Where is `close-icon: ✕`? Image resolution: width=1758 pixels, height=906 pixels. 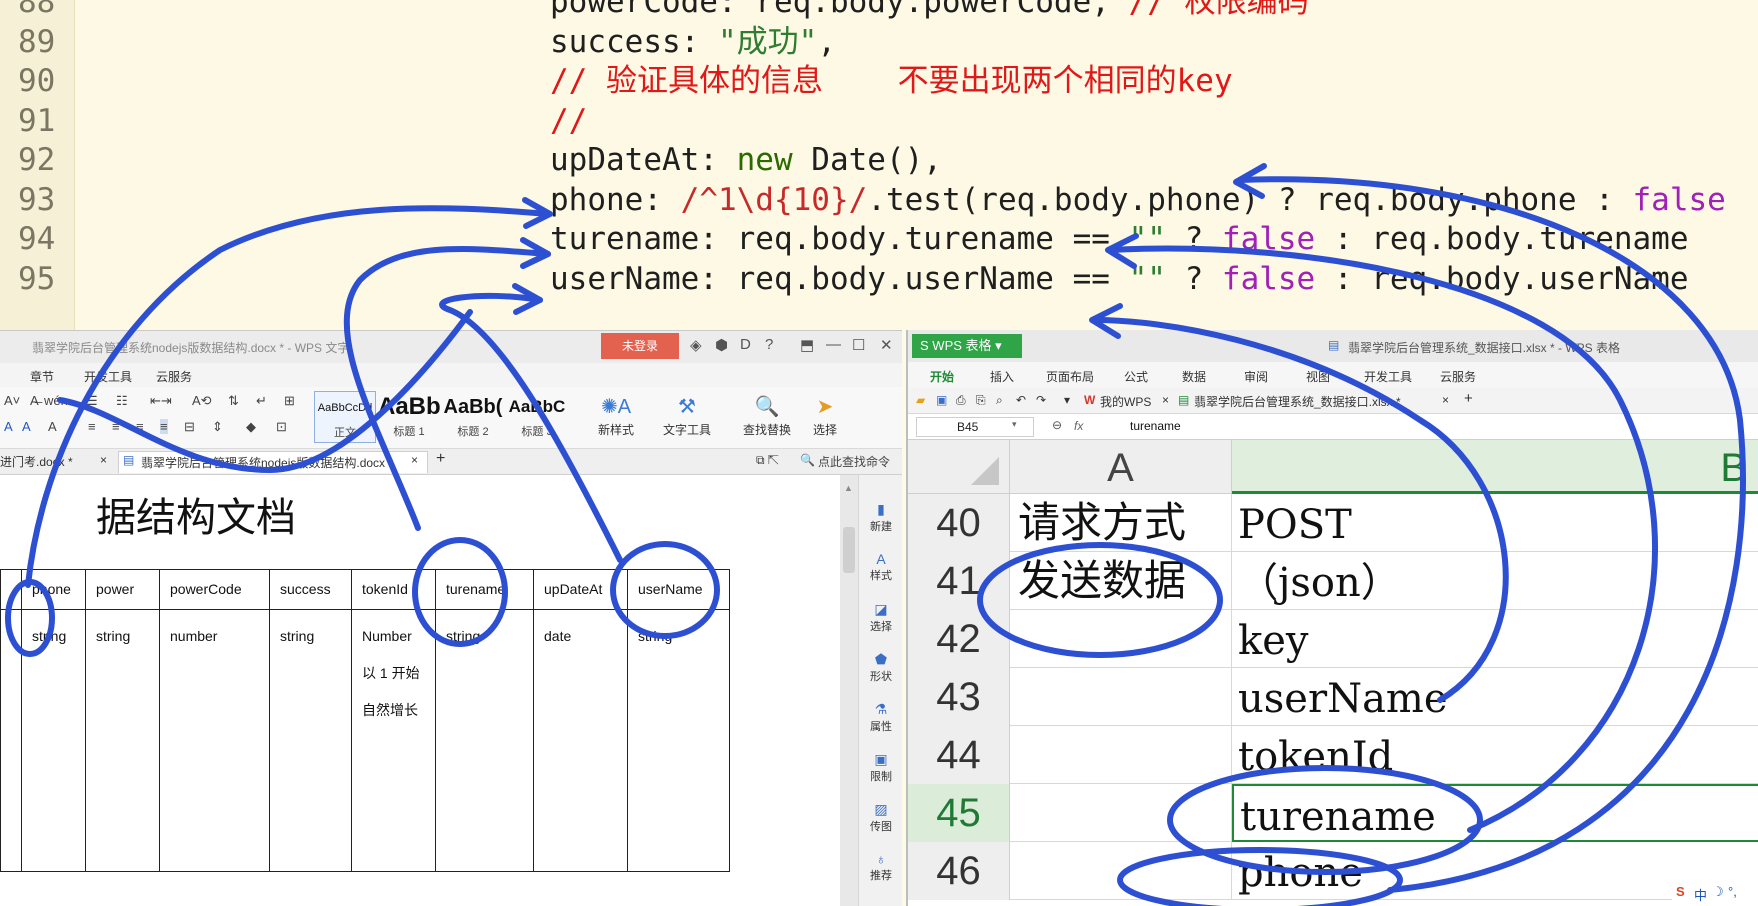 close-icon: ✕ is located at coordinates (886, 345).